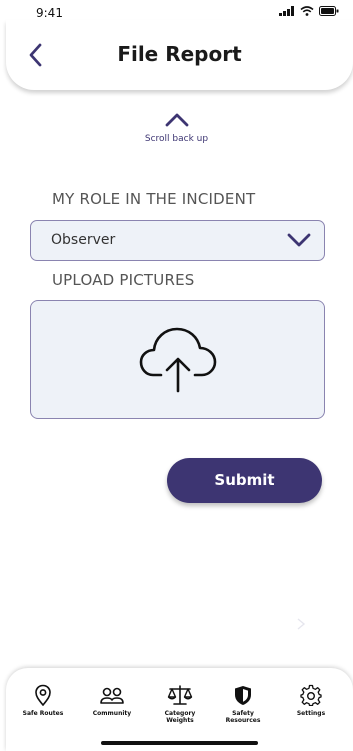 The height and width of the screenshot is (751, 353). What do you see at coordinates (43, 695) in the screenshot?
I see `location-pin-icon` at bounding box center [43, 695].